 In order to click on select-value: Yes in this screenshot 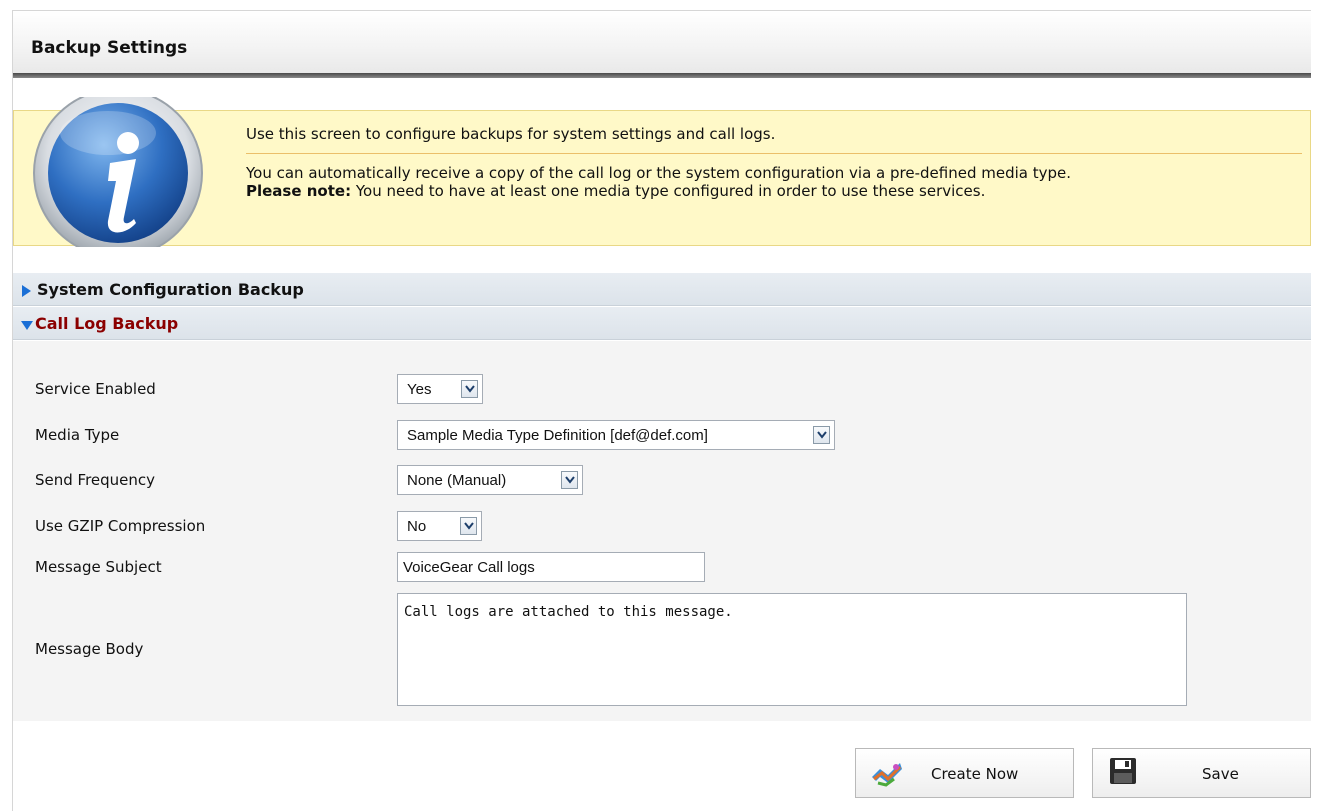, I will do `click(419, 389)`.